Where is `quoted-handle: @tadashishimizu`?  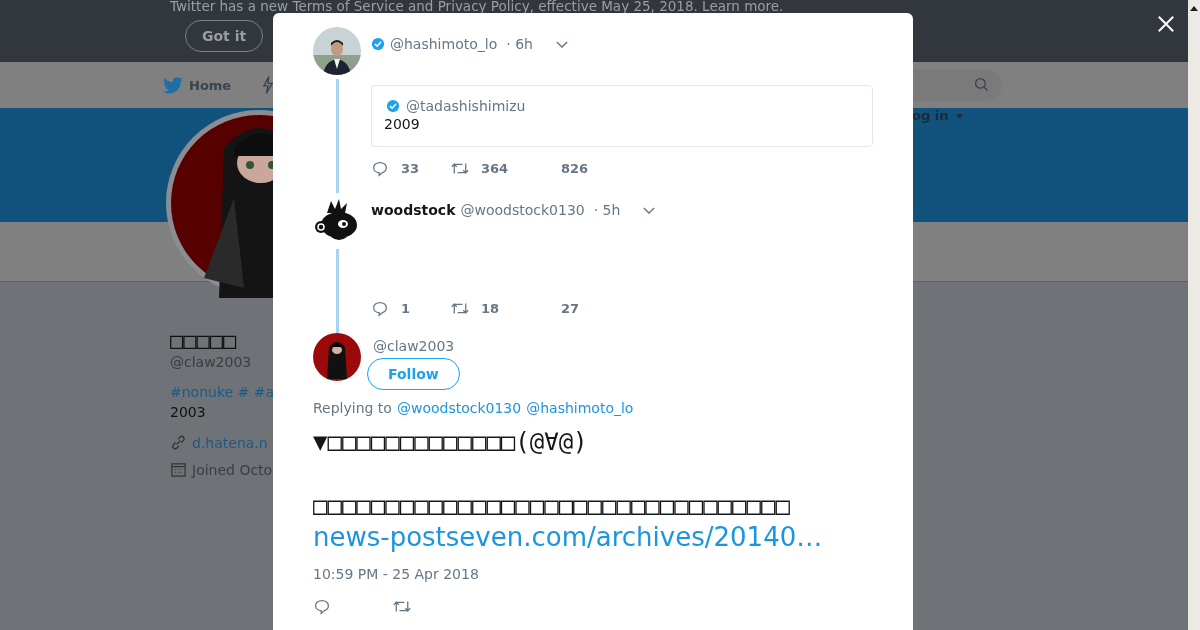 quoted-handle: @tadashishimizu is located at coordinates (466, 106).